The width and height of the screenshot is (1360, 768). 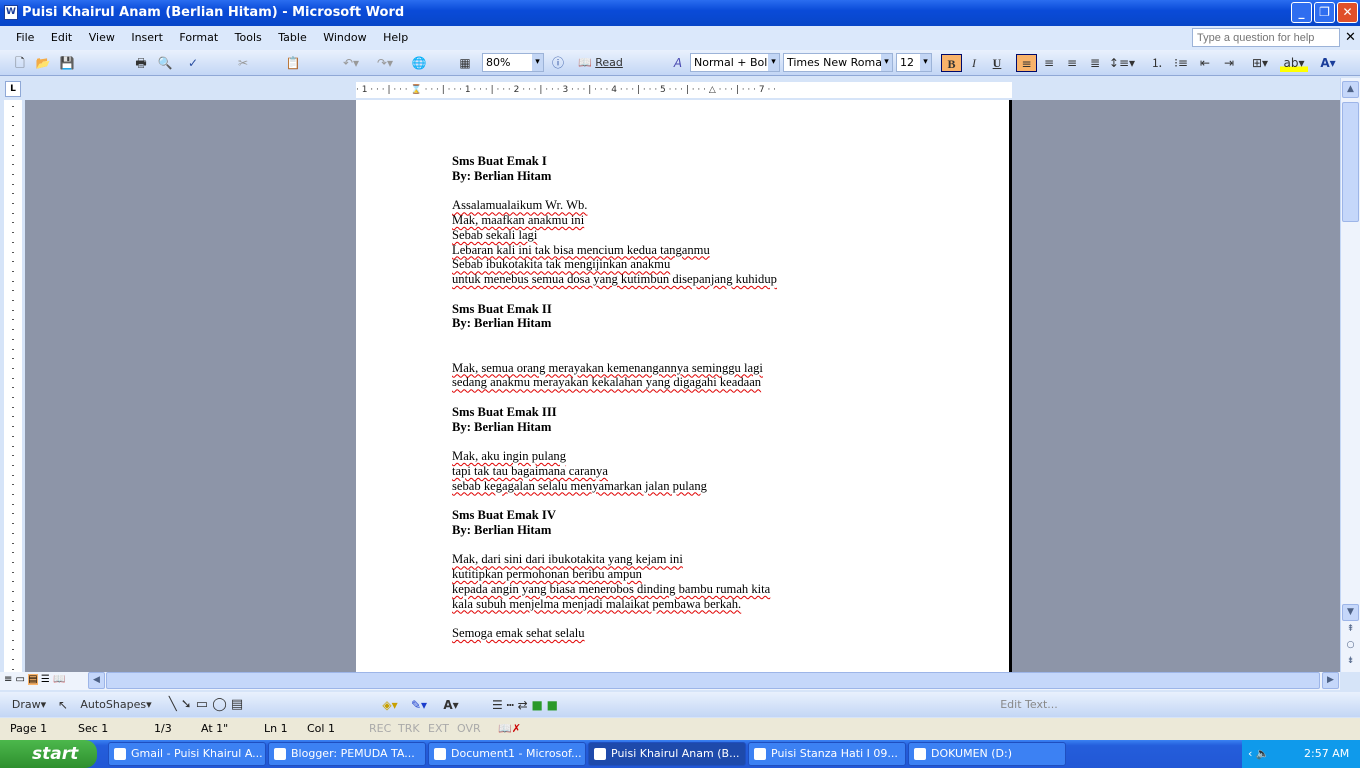 I want to click on spelling-status-icon: 📖✗, so click(x=509, y=729).